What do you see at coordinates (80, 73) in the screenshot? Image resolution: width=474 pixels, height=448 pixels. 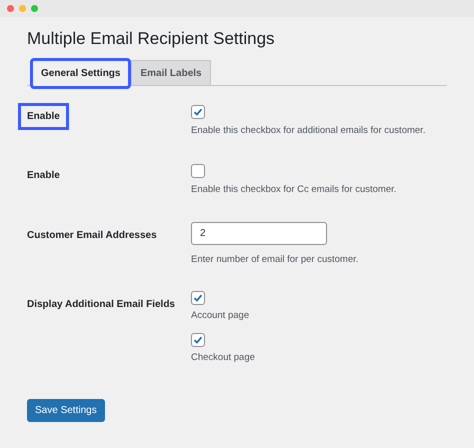 I see `tab: General Settings` at bounding box center [80, 73].